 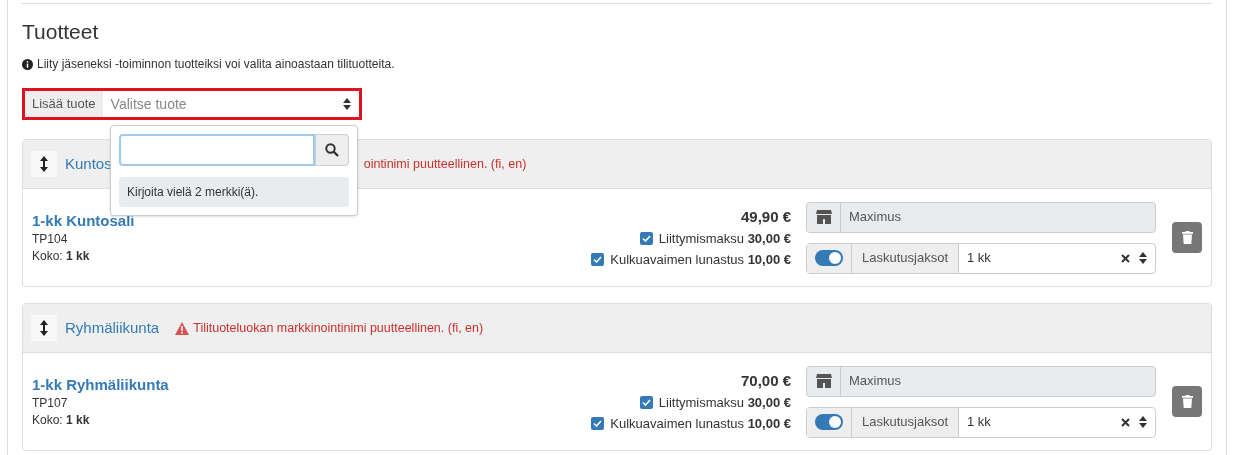 I want to click on info-icon, so click(x=27, y=64).